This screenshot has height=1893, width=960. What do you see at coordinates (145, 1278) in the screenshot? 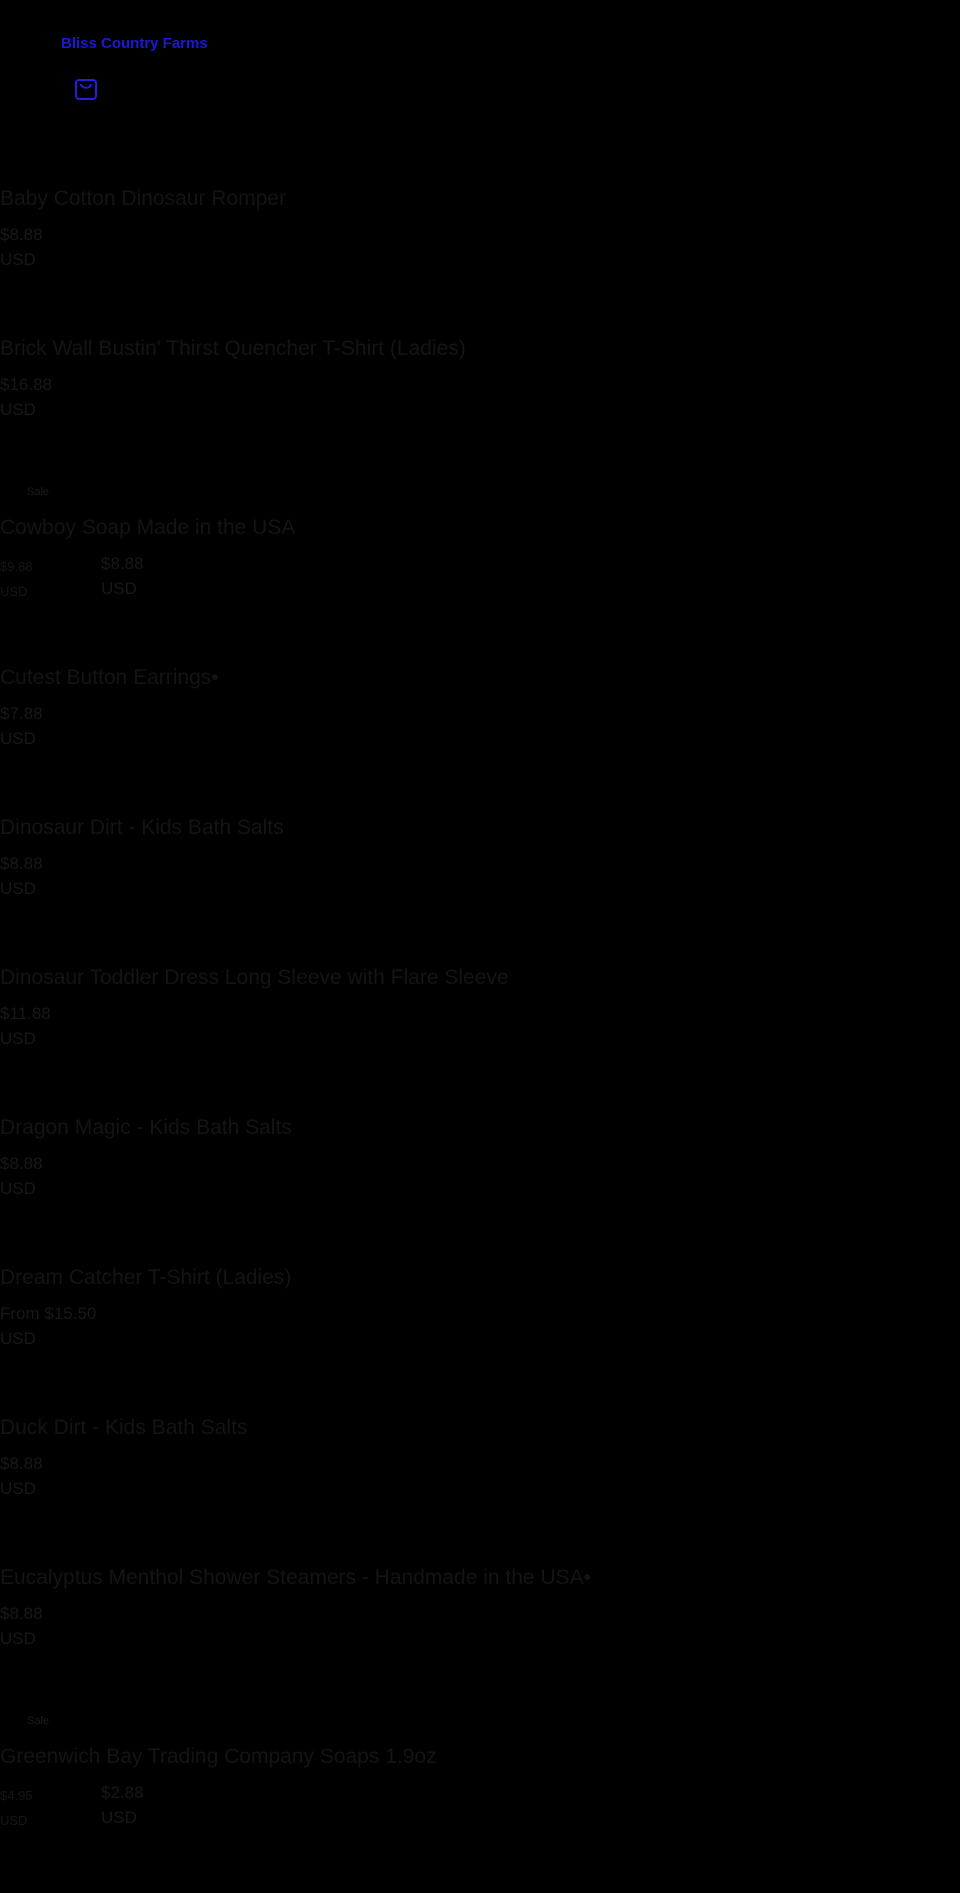
I see `product-title-link: Dream Catcher T-Shirt (Ladies)` at bounding box center [145, 1278].